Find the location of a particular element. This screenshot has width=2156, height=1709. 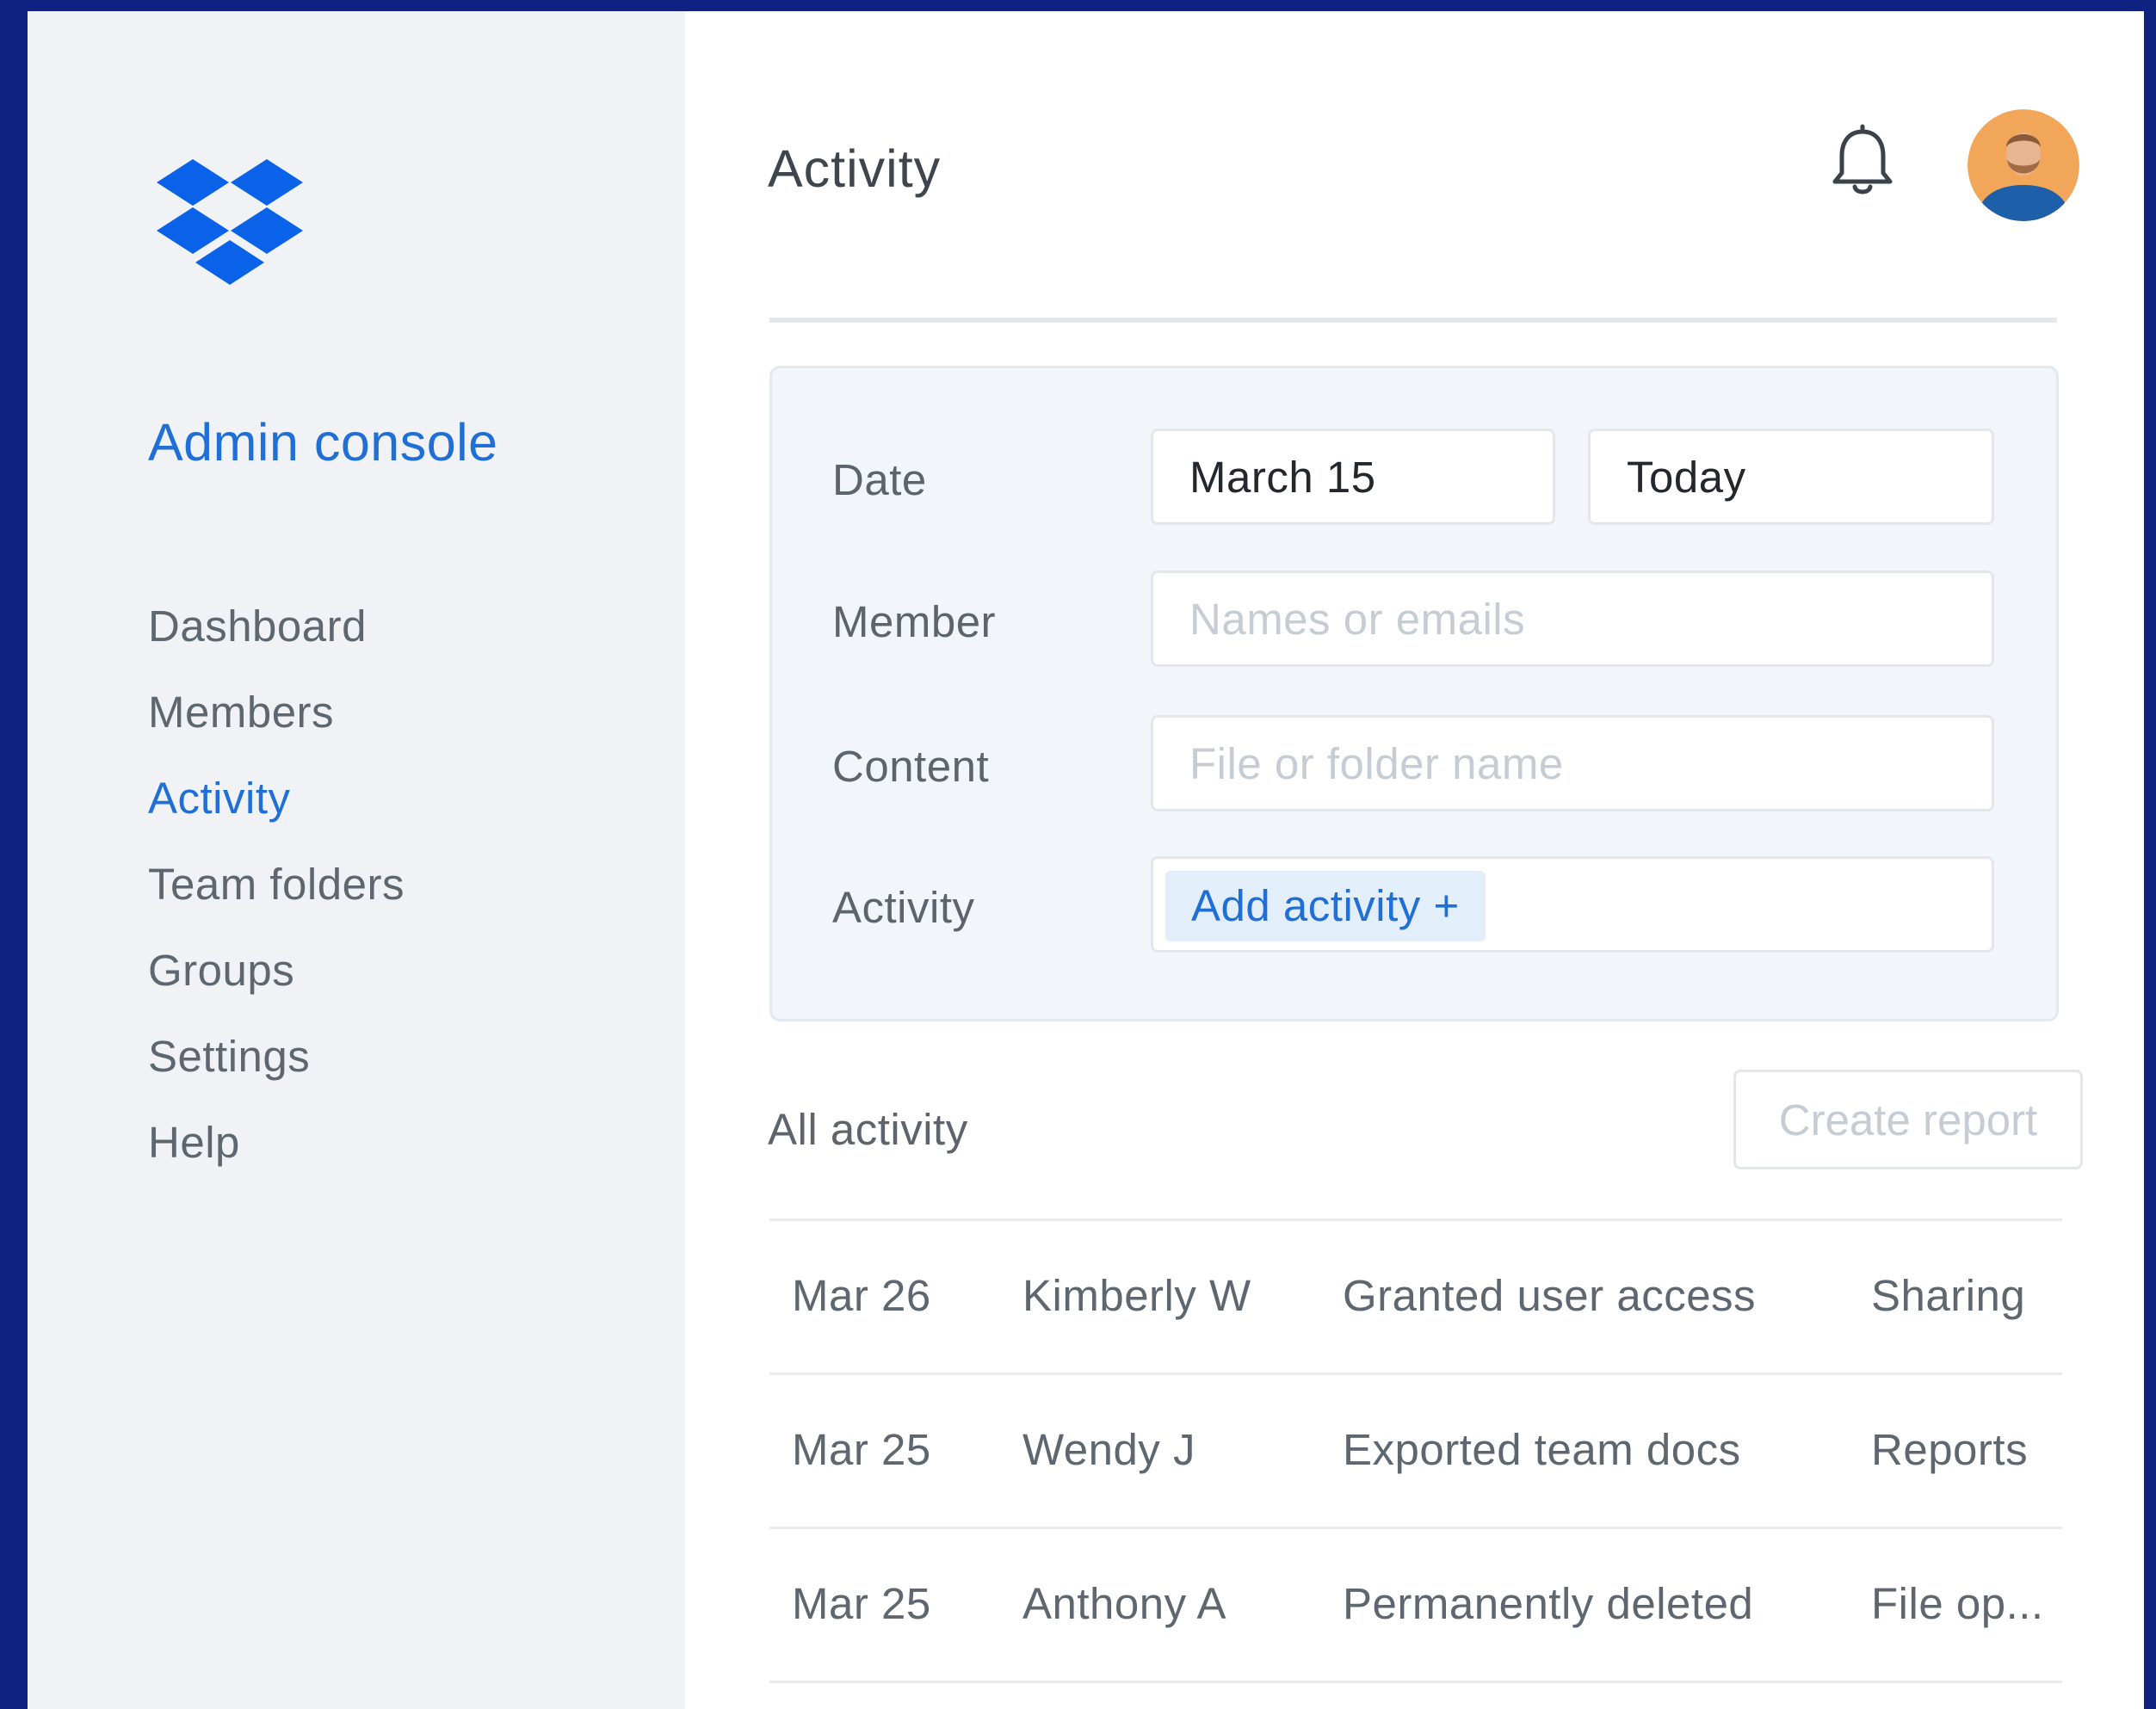

filter-row-member: Member is located at coordinates (1414, 619).